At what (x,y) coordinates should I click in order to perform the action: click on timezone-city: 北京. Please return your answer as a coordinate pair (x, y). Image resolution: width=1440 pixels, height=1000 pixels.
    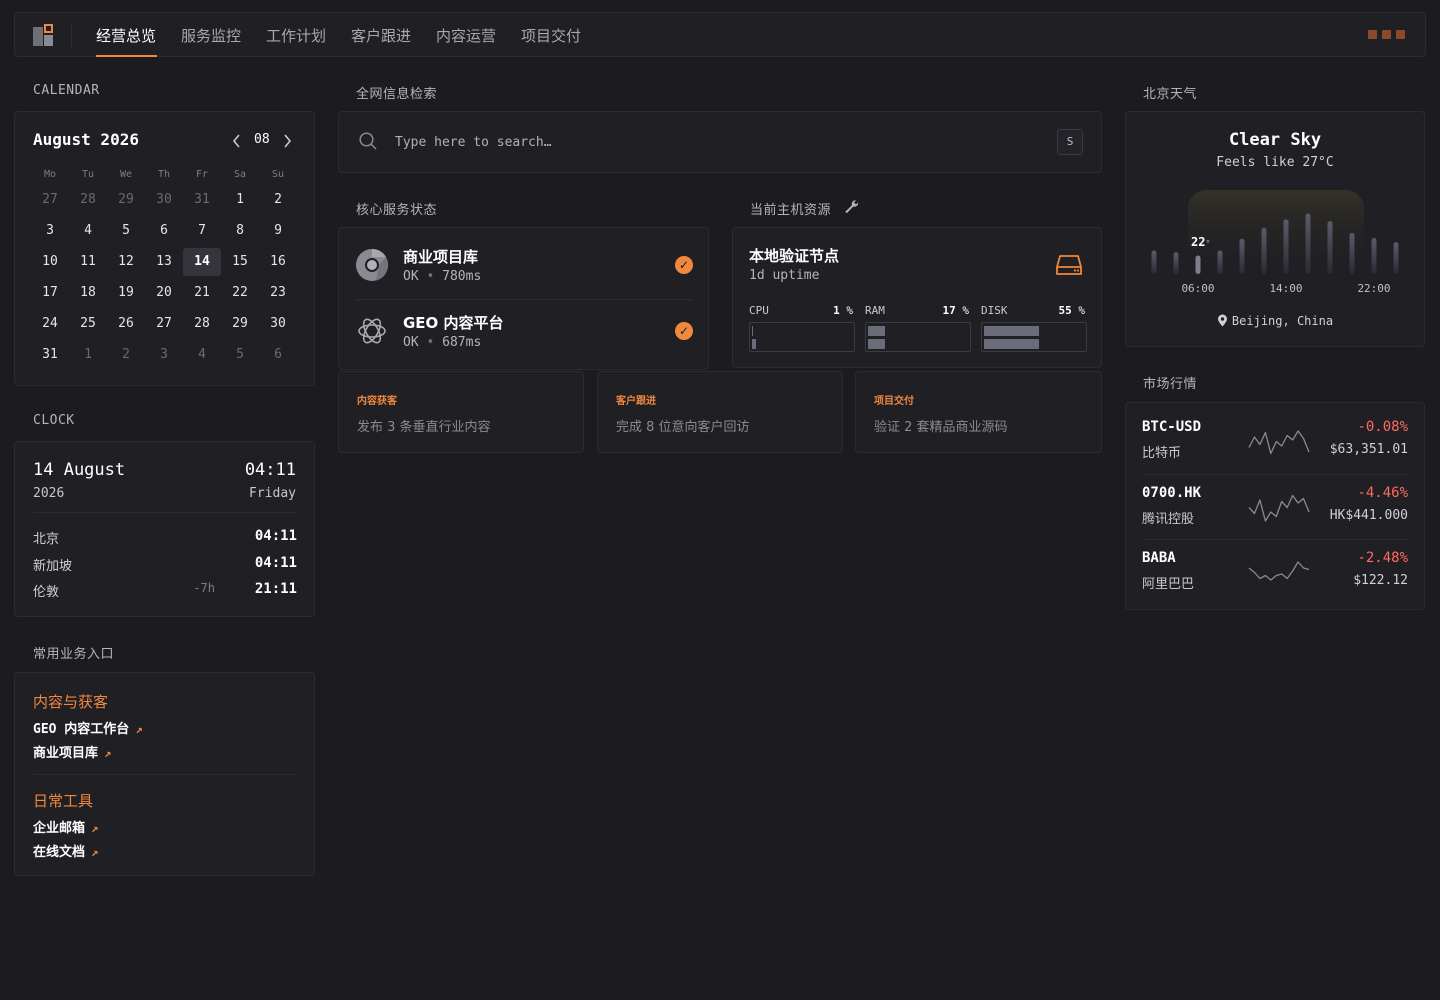
    Looking at the image, I should click on (46, 539).